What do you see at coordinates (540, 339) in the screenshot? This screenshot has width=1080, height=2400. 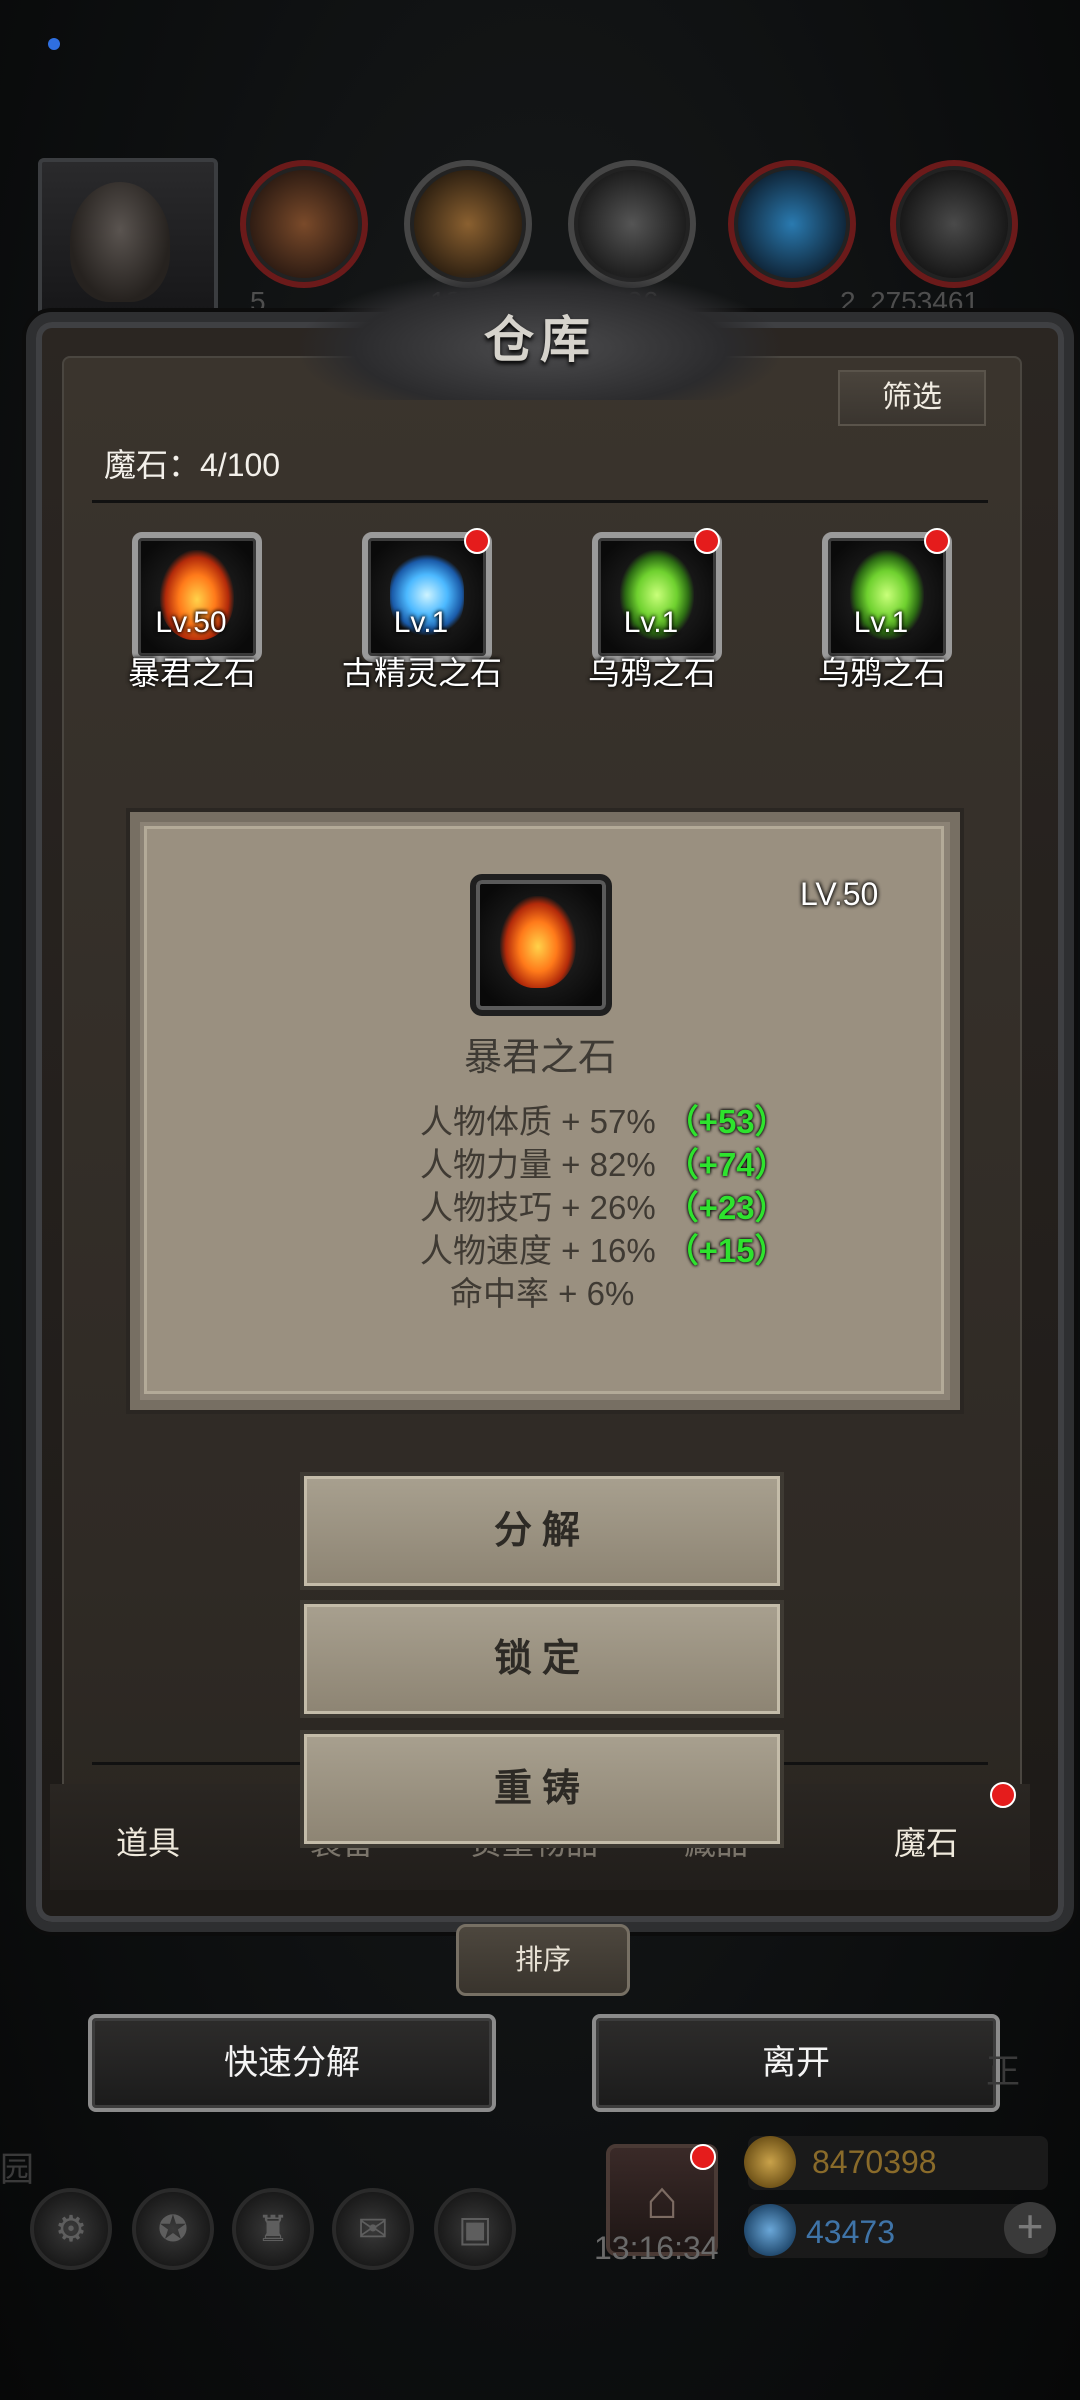 I see `dialog-title: 仓库` at bounding box center [540, 339].